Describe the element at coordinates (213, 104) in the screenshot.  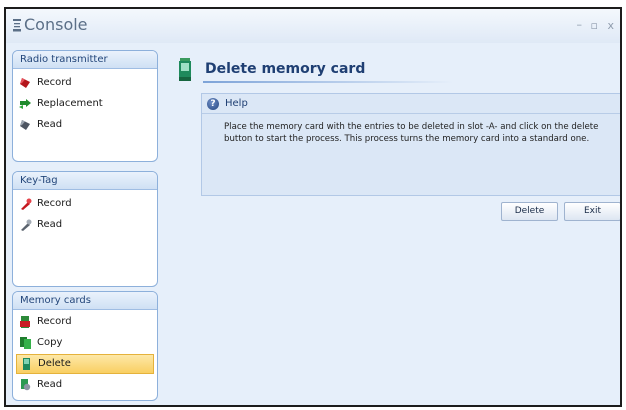
I see `help-icon: ?` at that location.